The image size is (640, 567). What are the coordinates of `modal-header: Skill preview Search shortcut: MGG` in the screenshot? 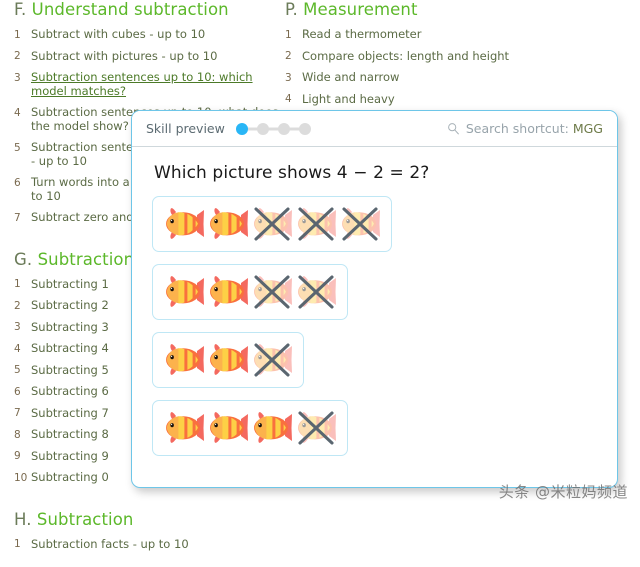 It's located at (374, 129).